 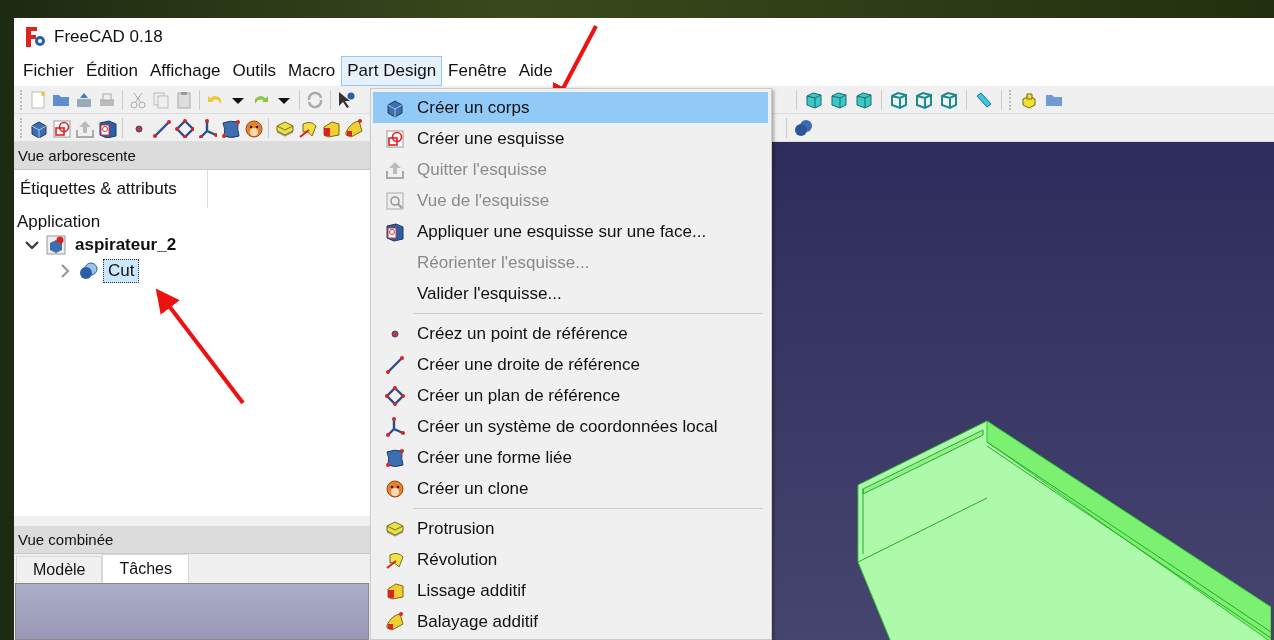 What do you see at coordinates (59, 221) in the screenshot?
I see `tree-root-label: Application` at bounding box center [59, 221].